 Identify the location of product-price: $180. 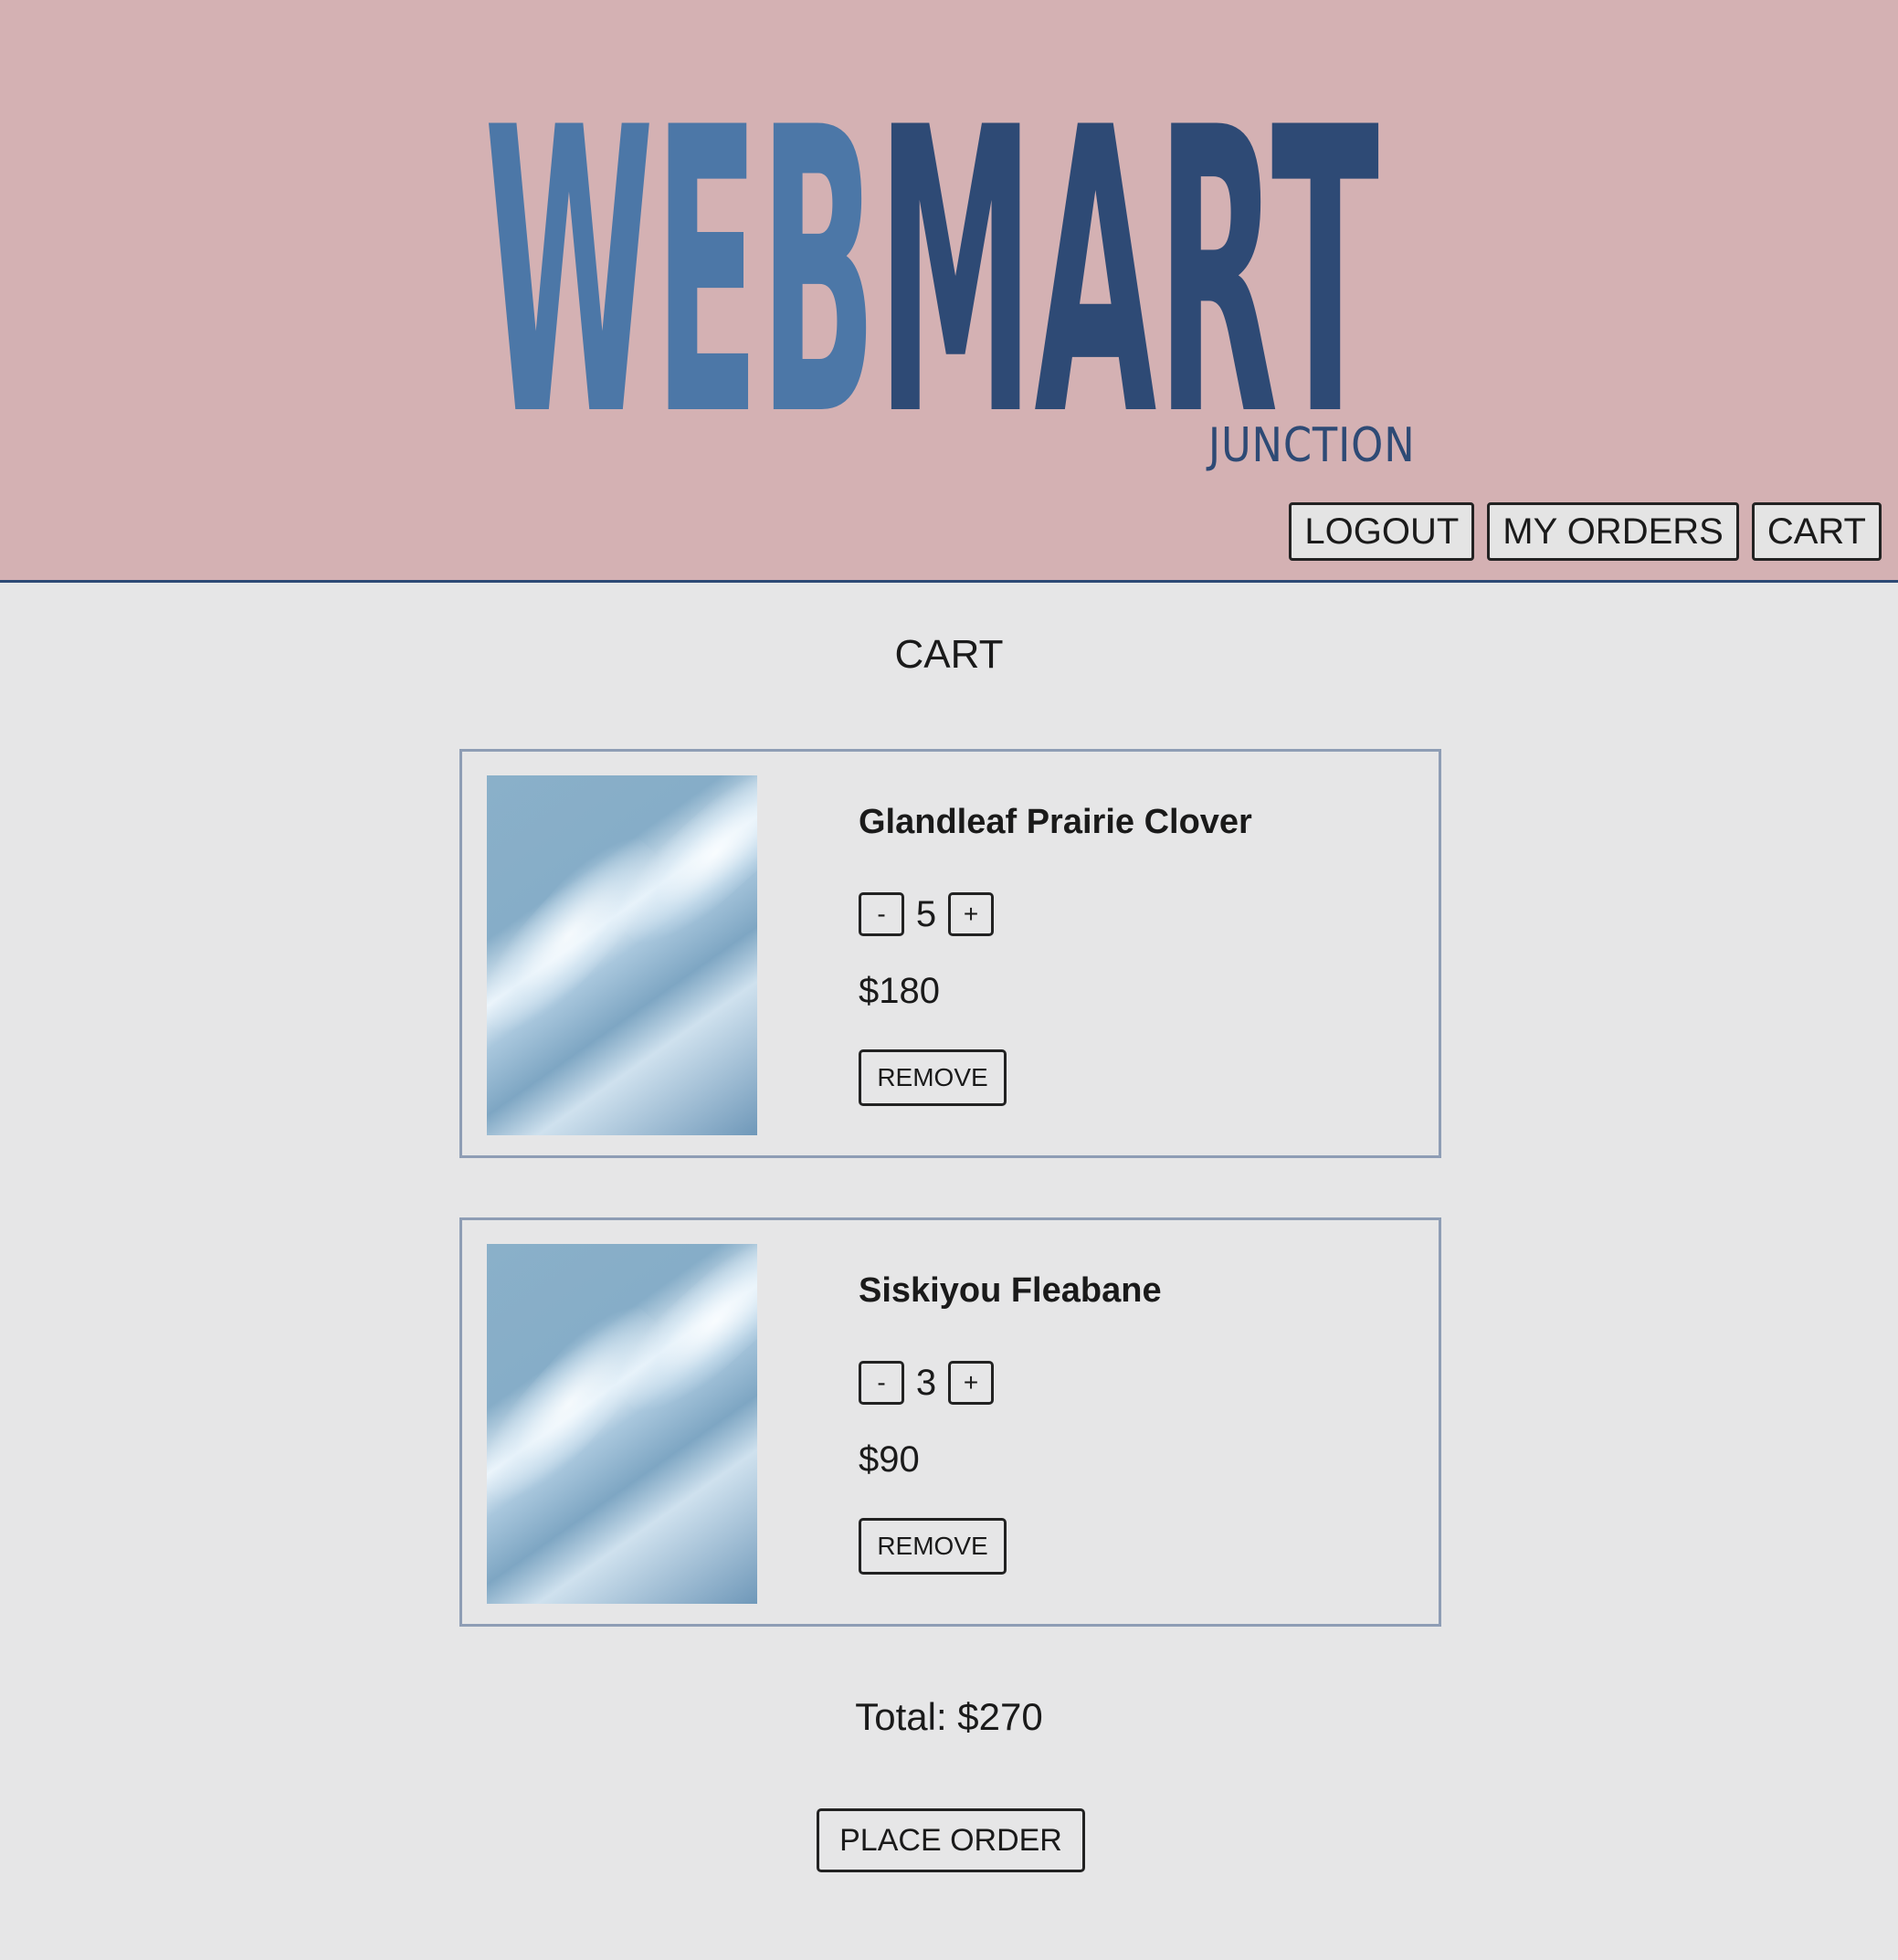
(899, 991).